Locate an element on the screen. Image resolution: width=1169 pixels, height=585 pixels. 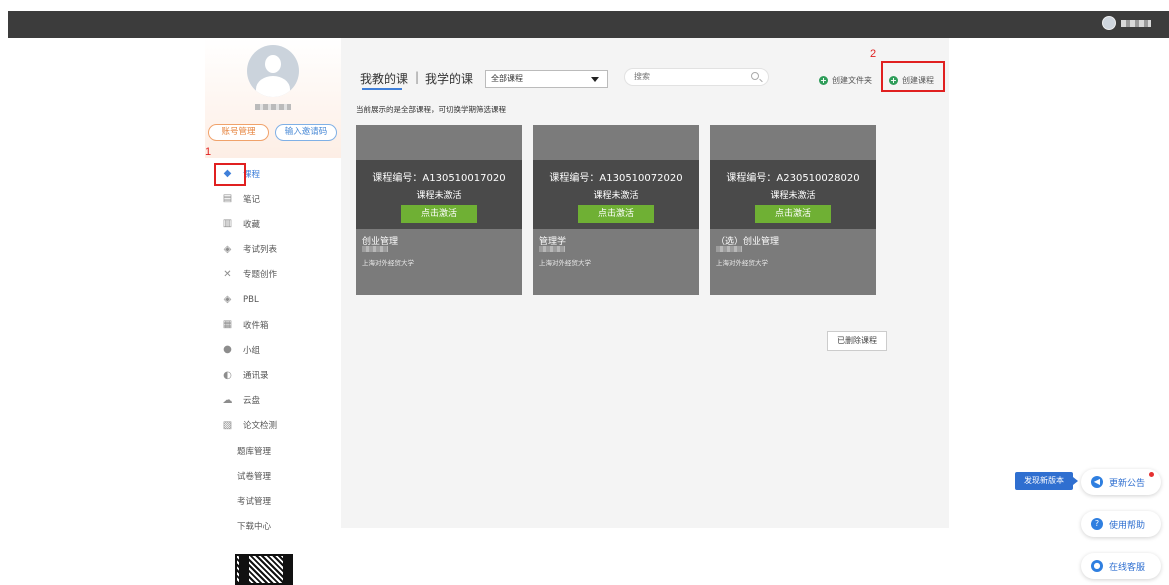
topic-icon: ✕ is located at coordinates (227, 274).